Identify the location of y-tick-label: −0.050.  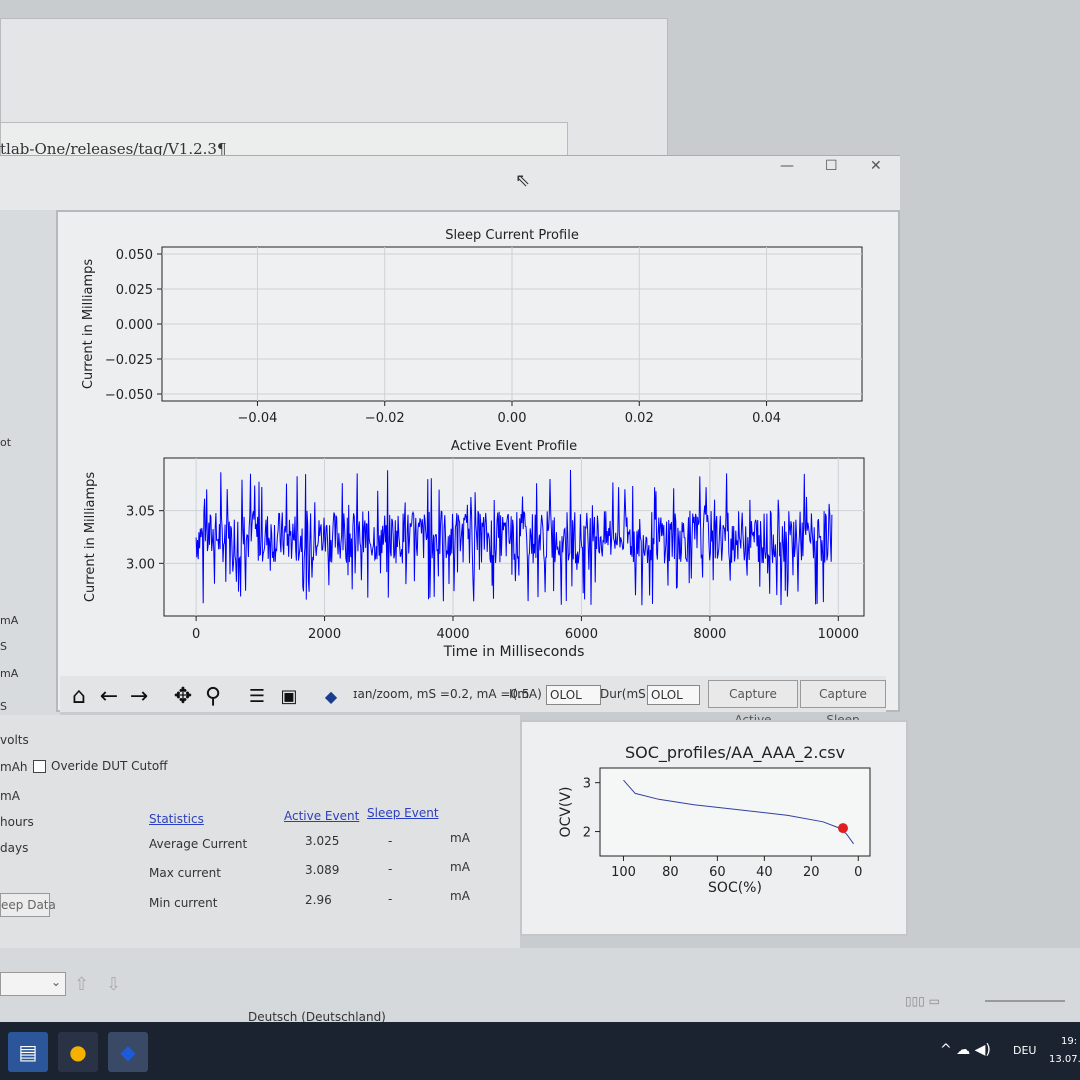
(129, 395).